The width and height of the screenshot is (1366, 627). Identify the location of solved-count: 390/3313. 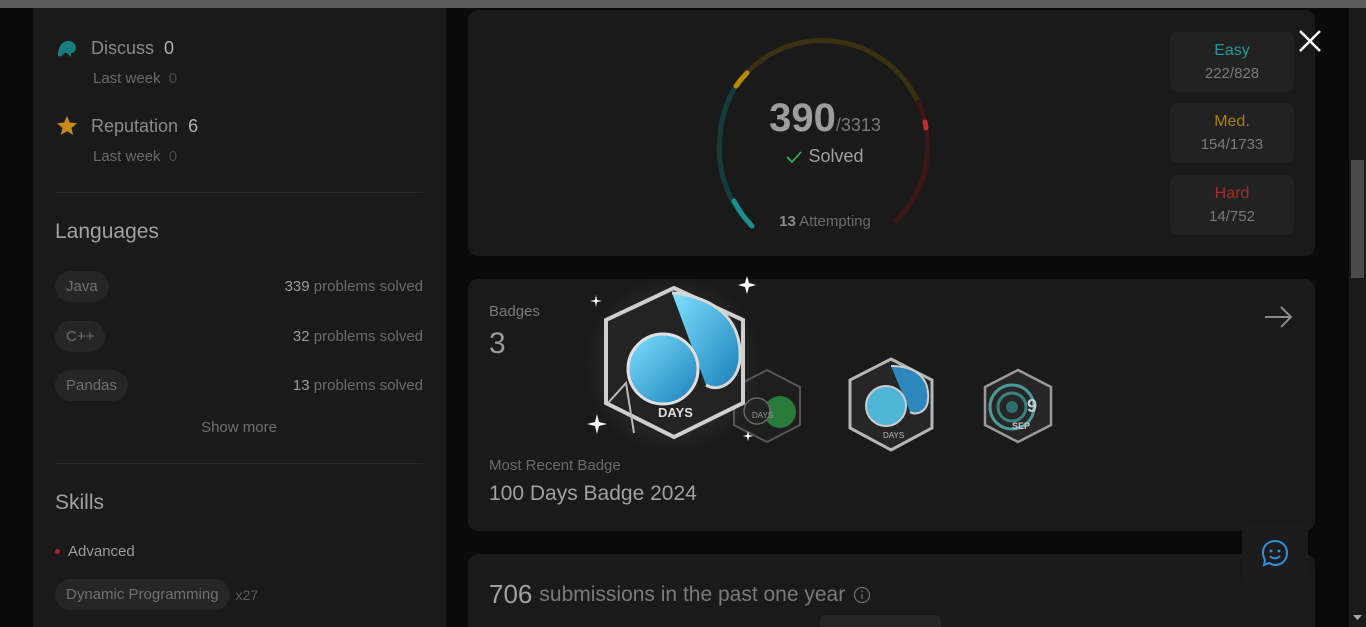
(825, 118).